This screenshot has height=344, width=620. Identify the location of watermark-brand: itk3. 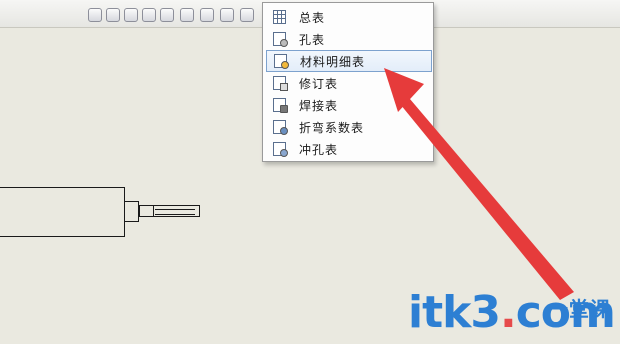
(454, 312).